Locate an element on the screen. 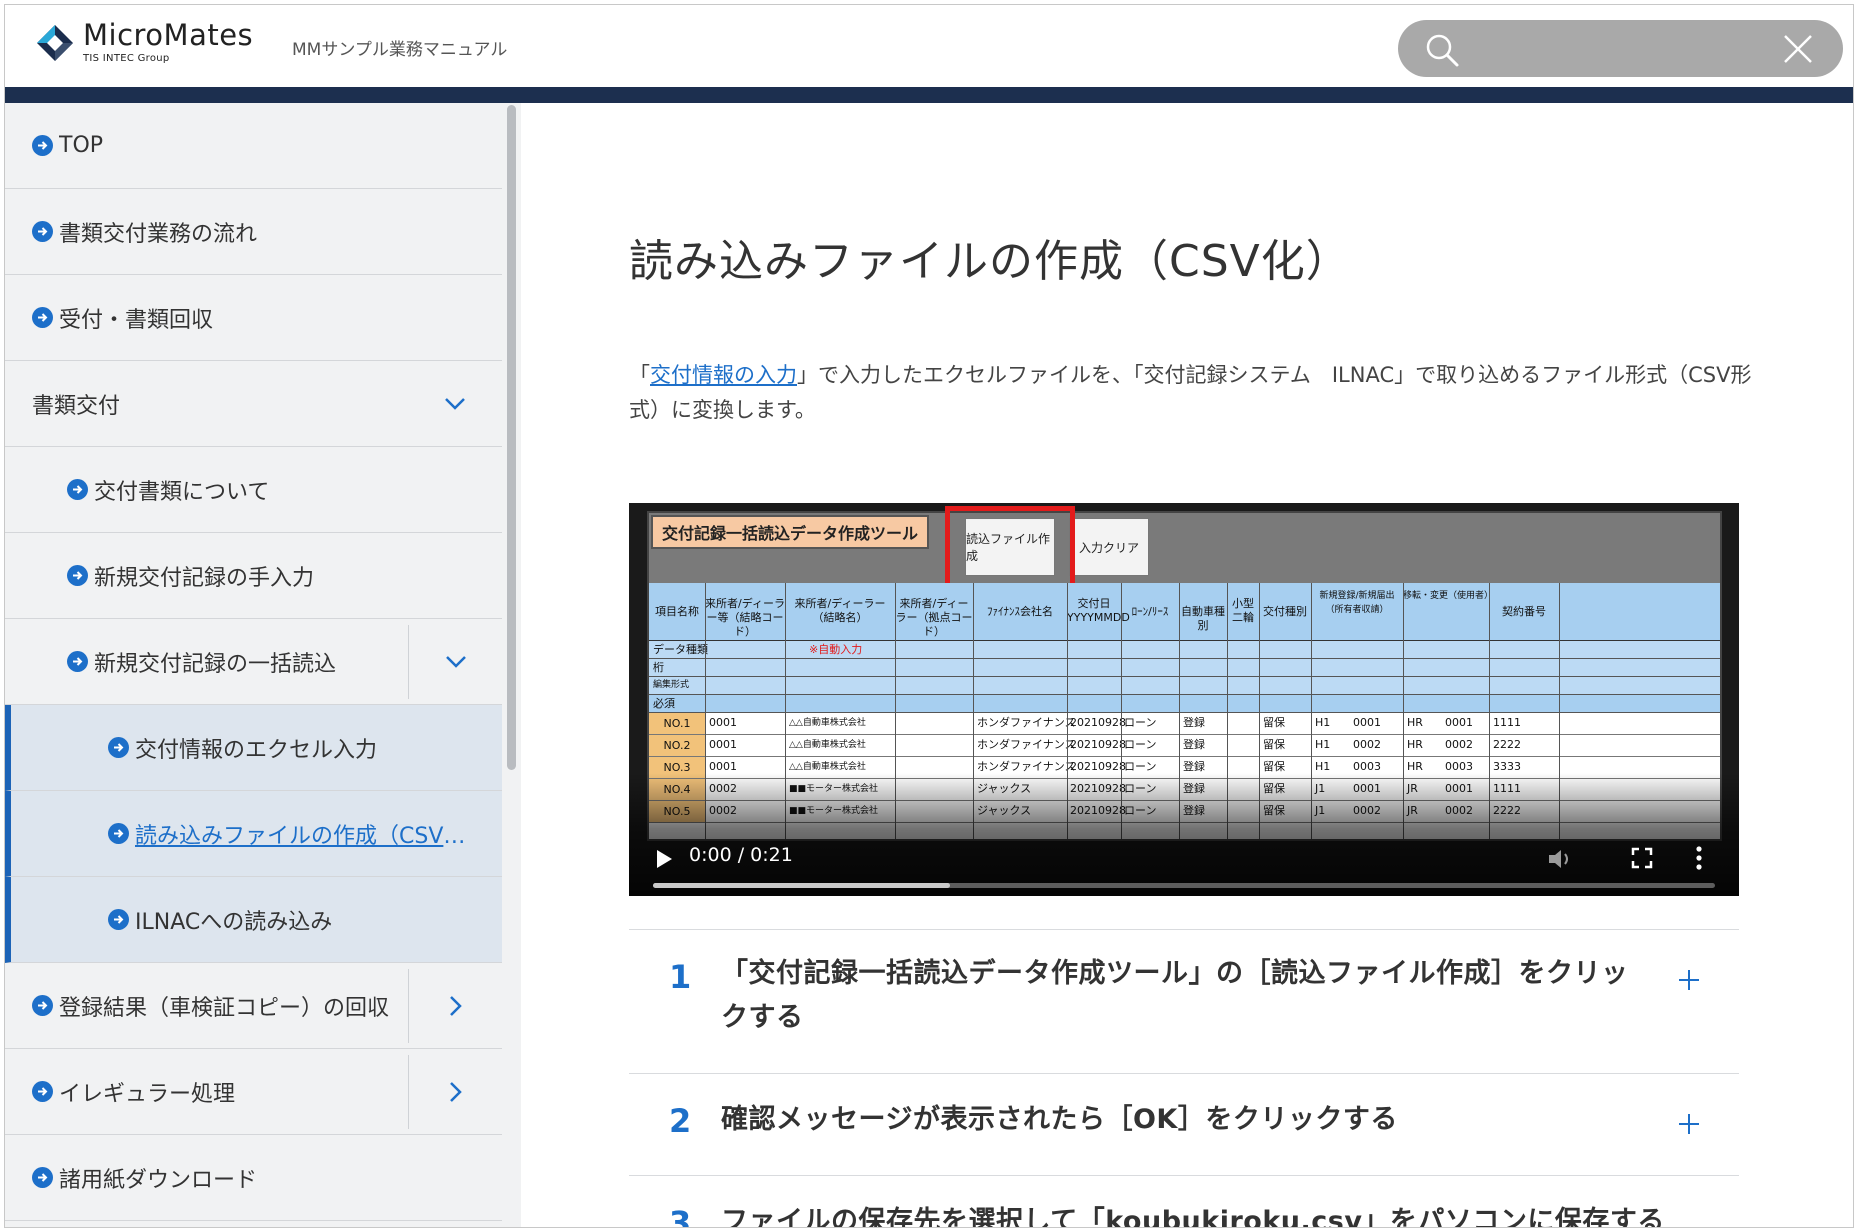  header-cell: 新規登録/新規届出（所有者収請） is located at coordinates (1357, 603).